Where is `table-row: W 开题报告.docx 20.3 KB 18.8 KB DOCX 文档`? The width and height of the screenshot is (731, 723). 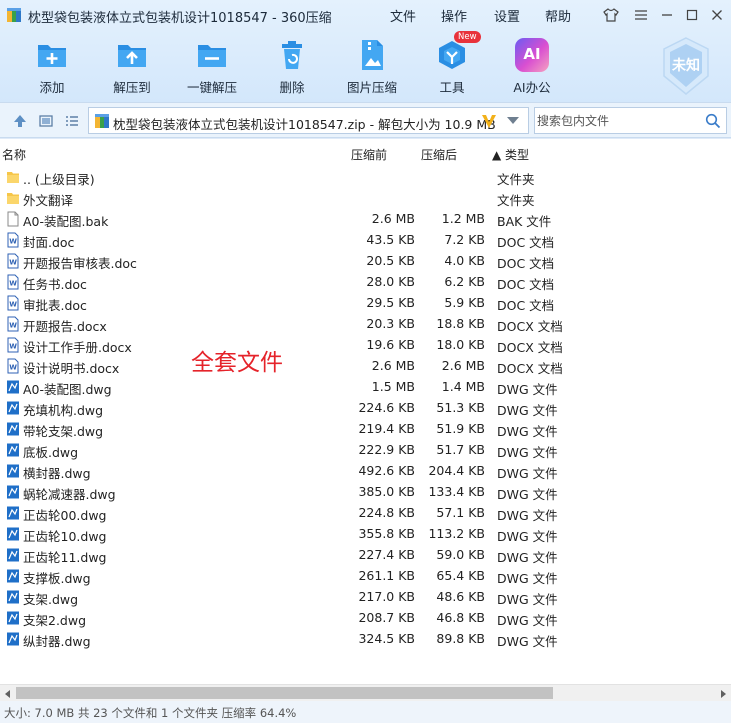
table-row: W 开题报告.docx 20.3 KB 18.8 KB DOCX 文档 is located at coordinates (365, 323).